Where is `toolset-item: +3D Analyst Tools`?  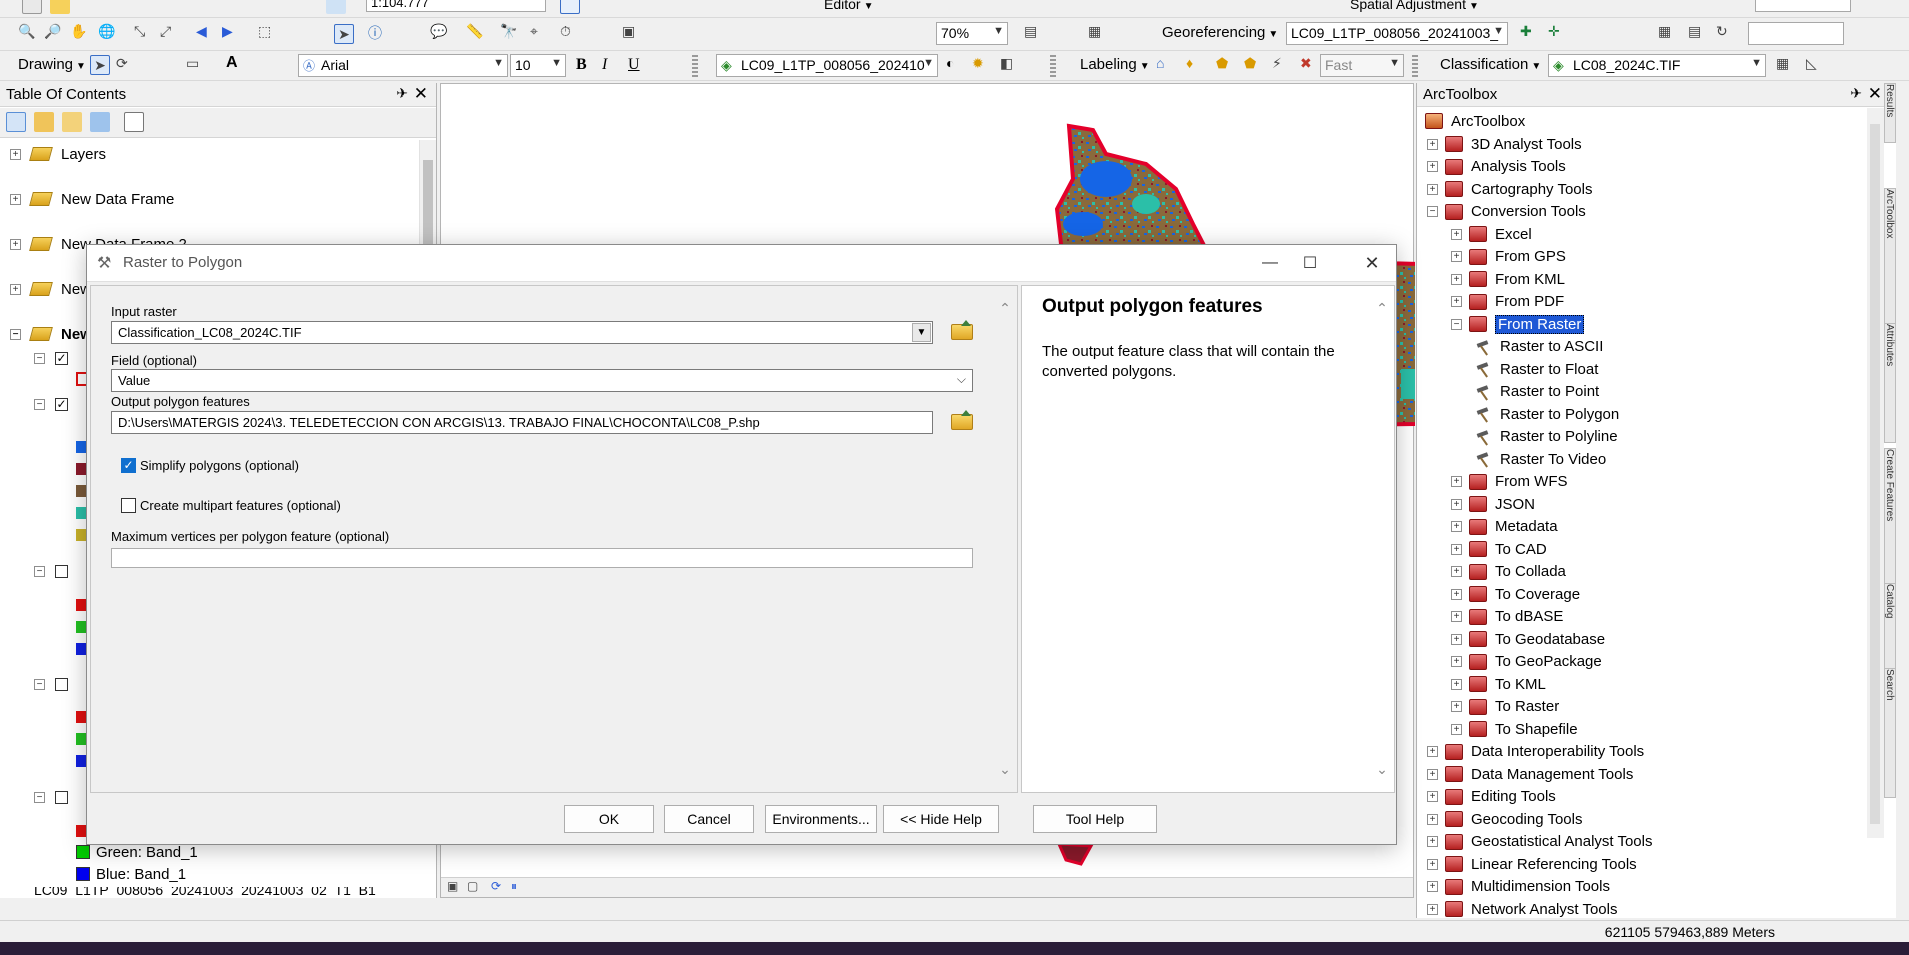
toolset-item: +3D Analyst Tools is located at coordinates (1504, 144).